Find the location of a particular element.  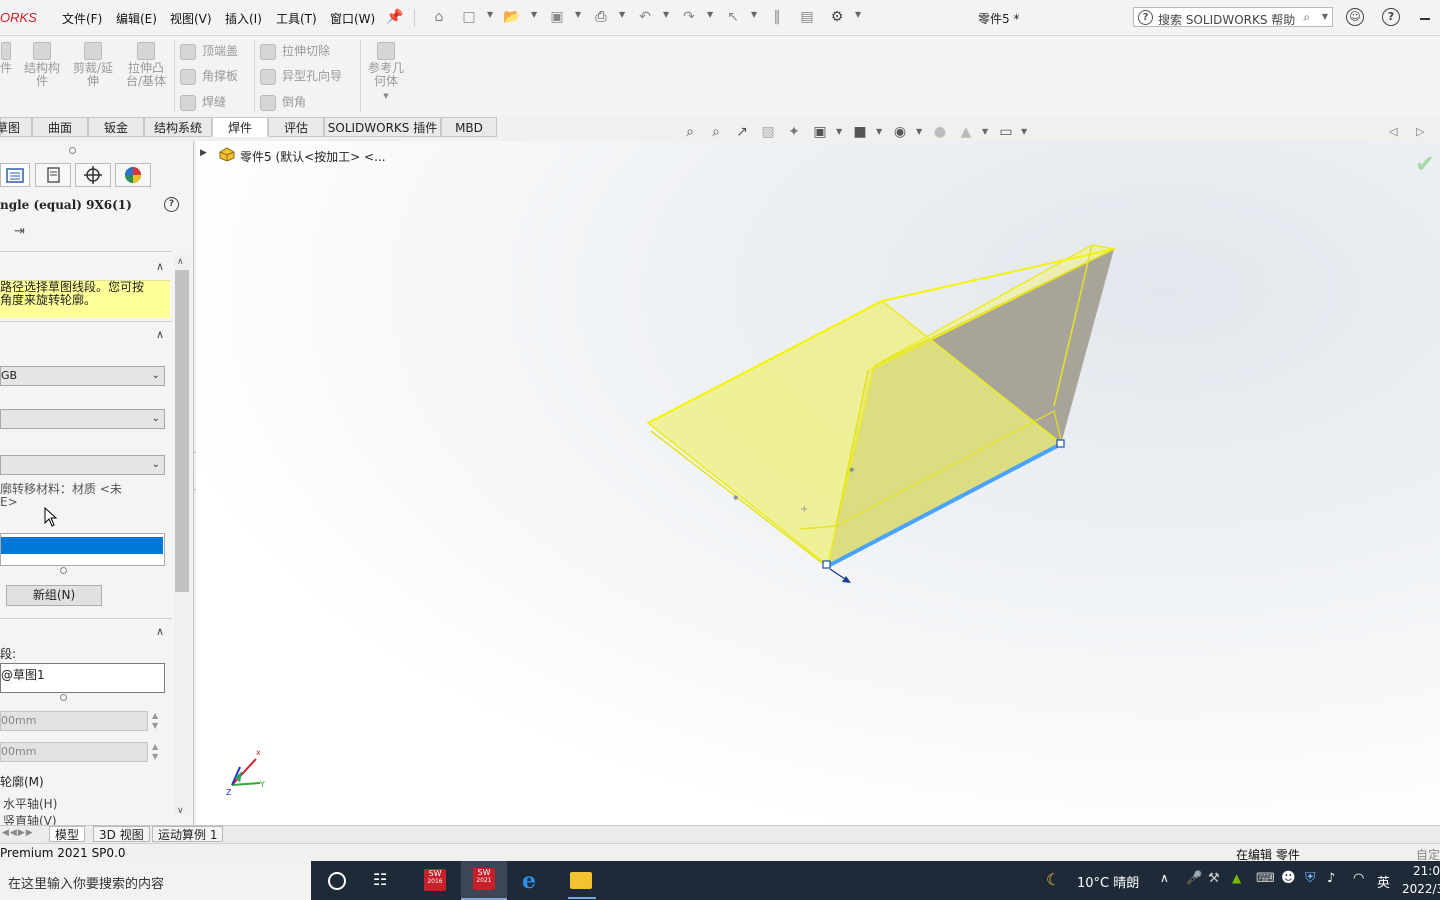

scene-dropdown-icon: ▼ is located at coordinates (985, 131).